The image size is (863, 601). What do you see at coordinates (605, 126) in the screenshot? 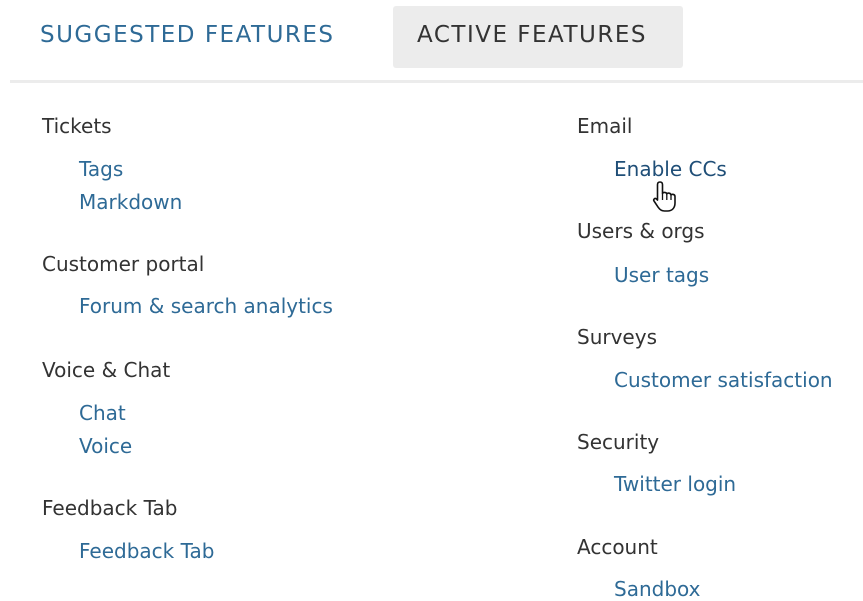
I see `category-heading-email: Email` at bounding box center [605, 126].